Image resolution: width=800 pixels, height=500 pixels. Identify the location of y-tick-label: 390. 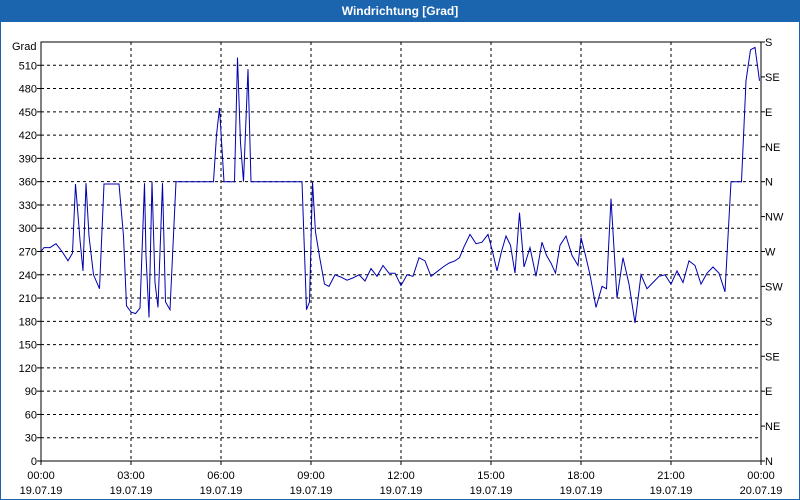
(28, 159).